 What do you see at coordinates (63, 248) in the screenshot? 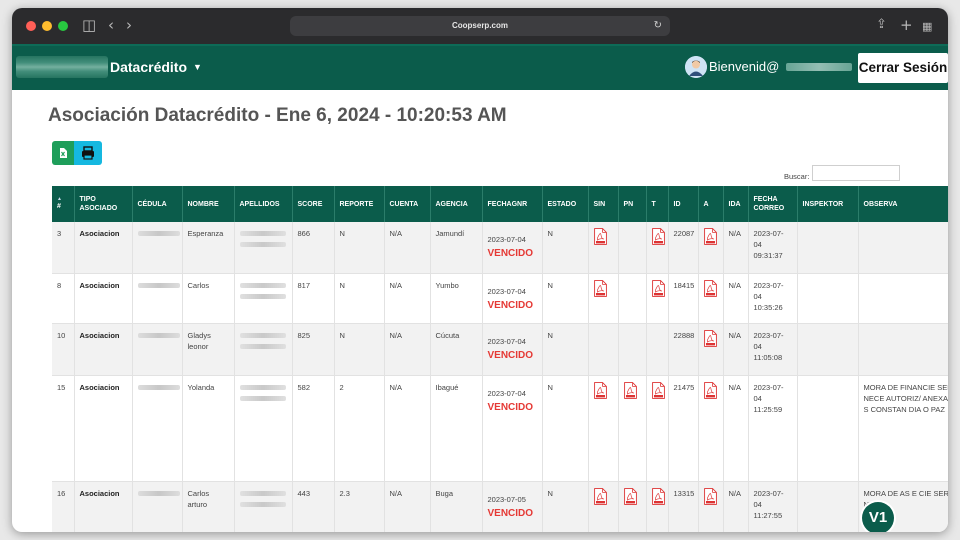
I see `cell-num: 3` at bounding box center [63, 248].